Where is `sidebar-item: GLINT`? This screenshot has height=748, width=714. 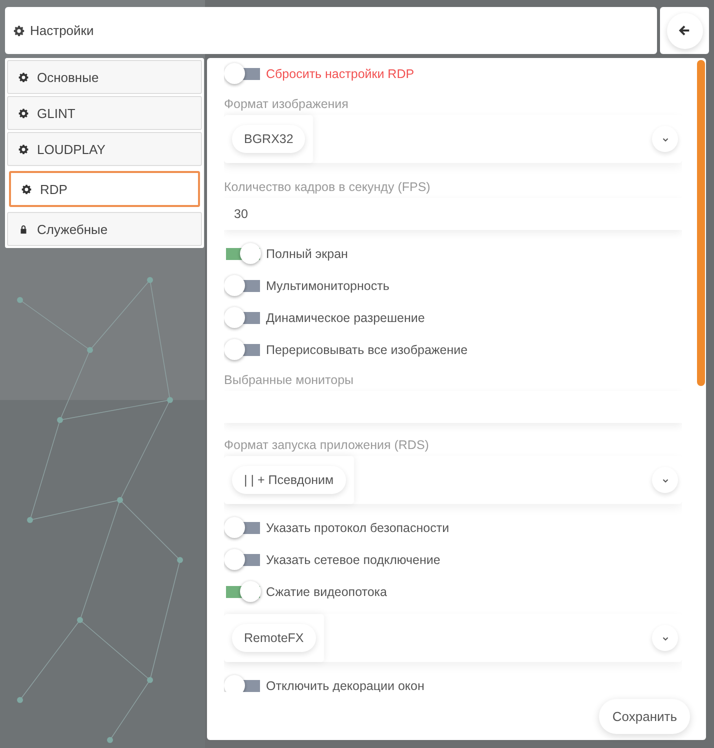
sidebar-item: GLINT is located at coordinates (104, 113).